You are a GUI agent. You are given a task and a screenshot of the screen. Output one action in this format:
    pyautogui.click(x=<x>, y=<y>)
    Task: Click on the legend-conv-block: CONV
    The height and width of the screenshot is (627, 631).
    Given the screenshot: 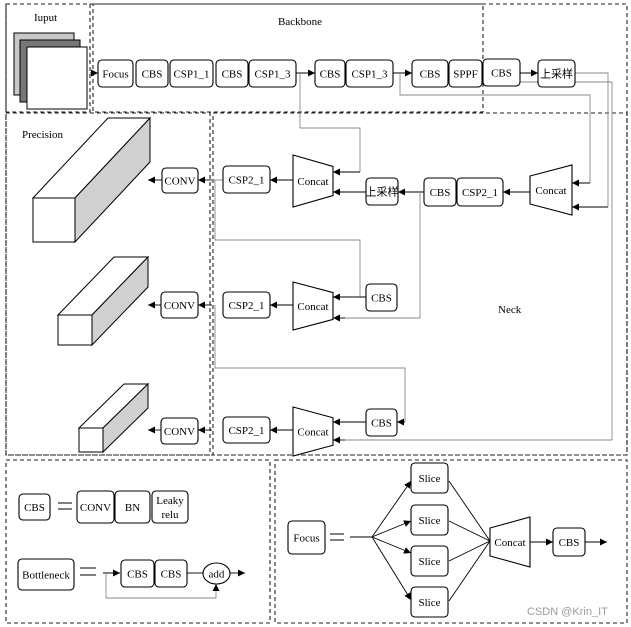 What is the action you would take?
    pyautogui.click(x=95, y=507)
    